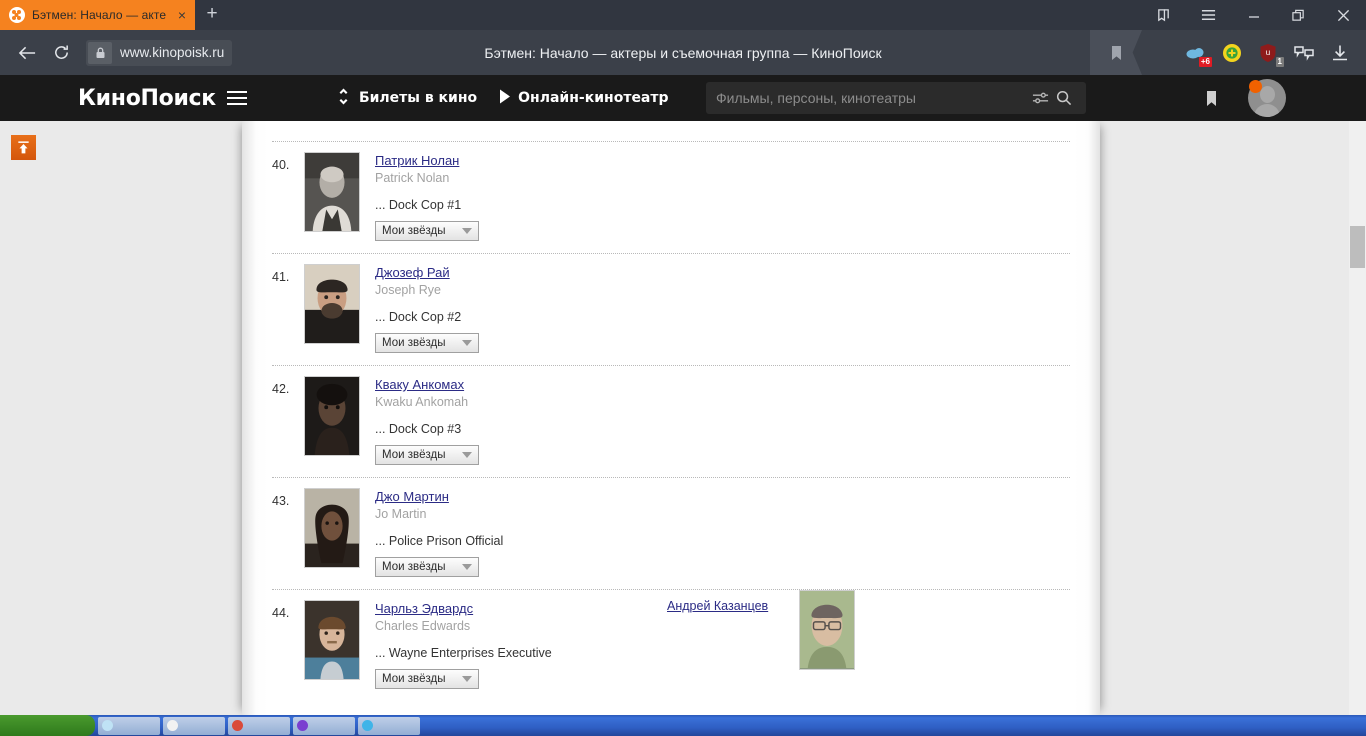 This screenshot has height=736, width=1366. I want to click on dub-actor-name: Андрей Казанцев, so click(717, 606).